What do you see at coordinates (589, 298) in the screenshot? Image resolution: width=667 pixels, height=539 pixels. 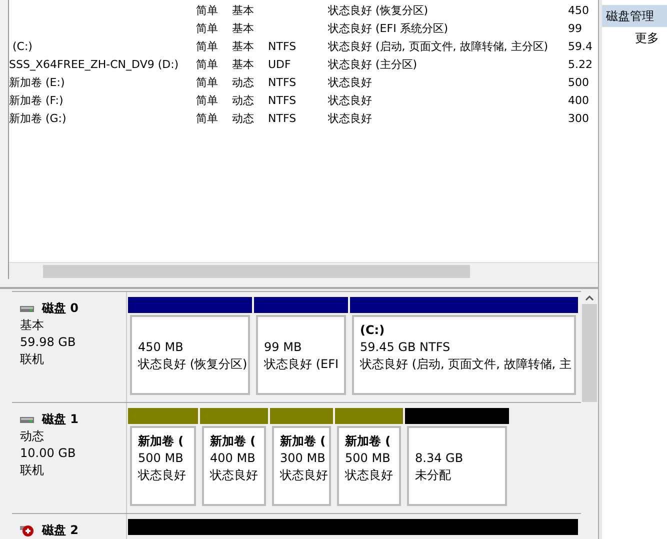 I see `scroll-up-icon` at bounding box center [589, 298].